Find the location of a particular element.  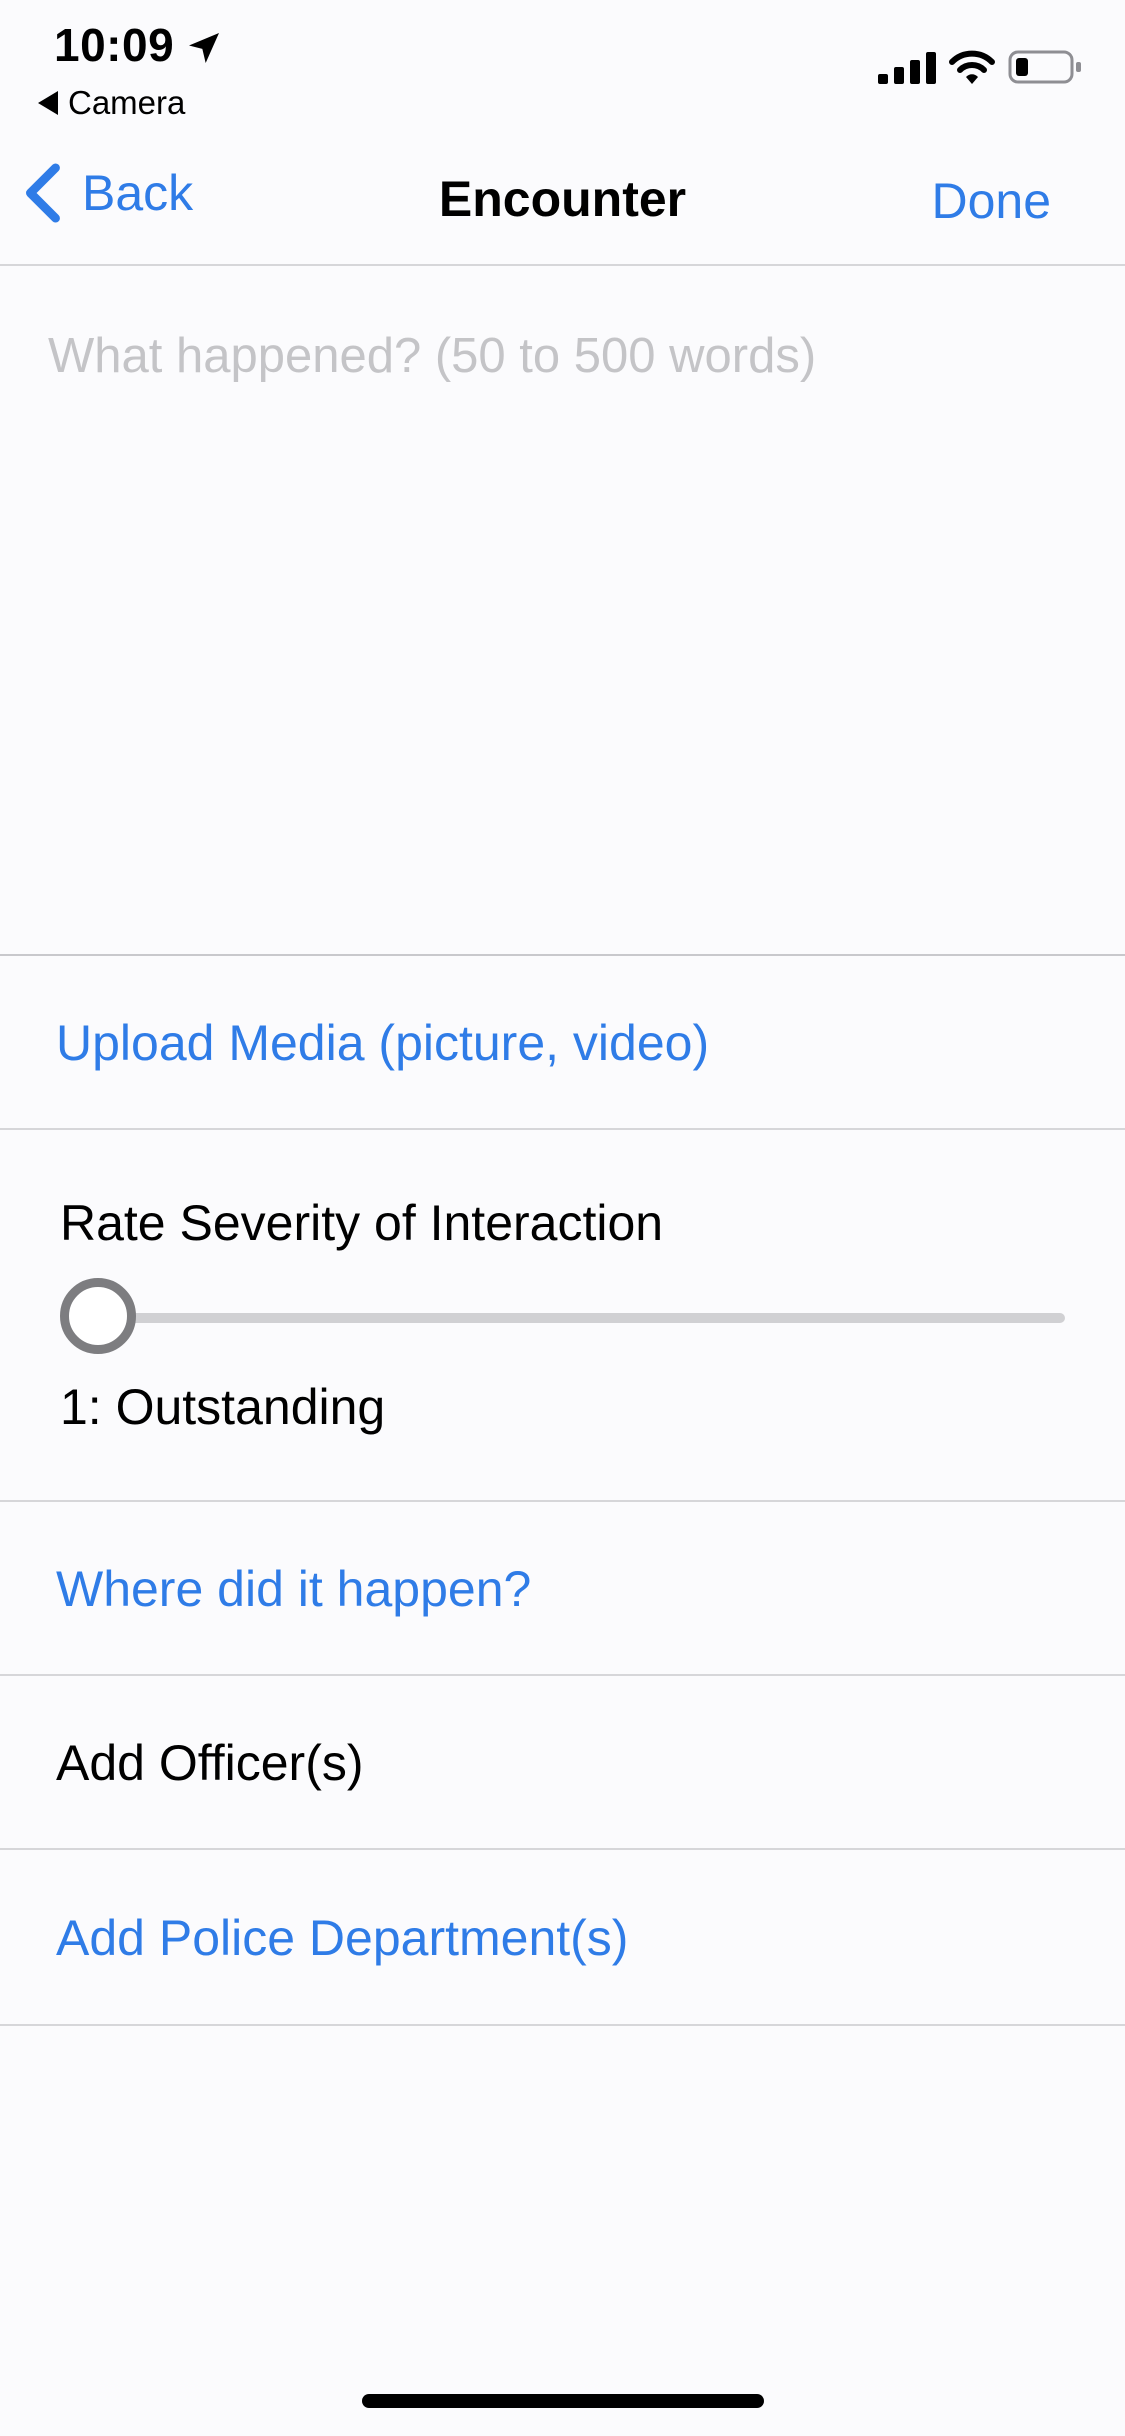

back-triangle-icon is located at coordinates (48, 103).